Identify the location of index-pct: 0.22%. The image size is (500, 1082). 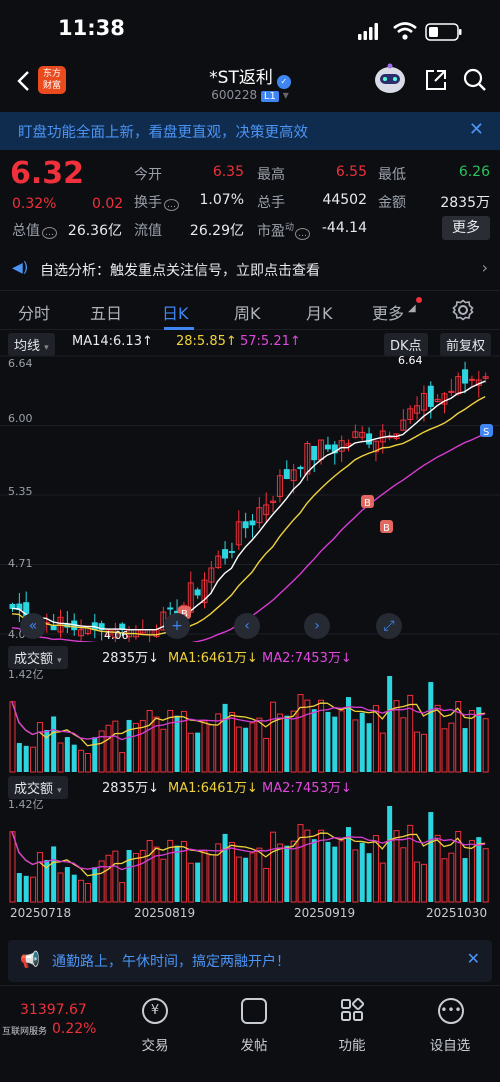
(74, 1029).